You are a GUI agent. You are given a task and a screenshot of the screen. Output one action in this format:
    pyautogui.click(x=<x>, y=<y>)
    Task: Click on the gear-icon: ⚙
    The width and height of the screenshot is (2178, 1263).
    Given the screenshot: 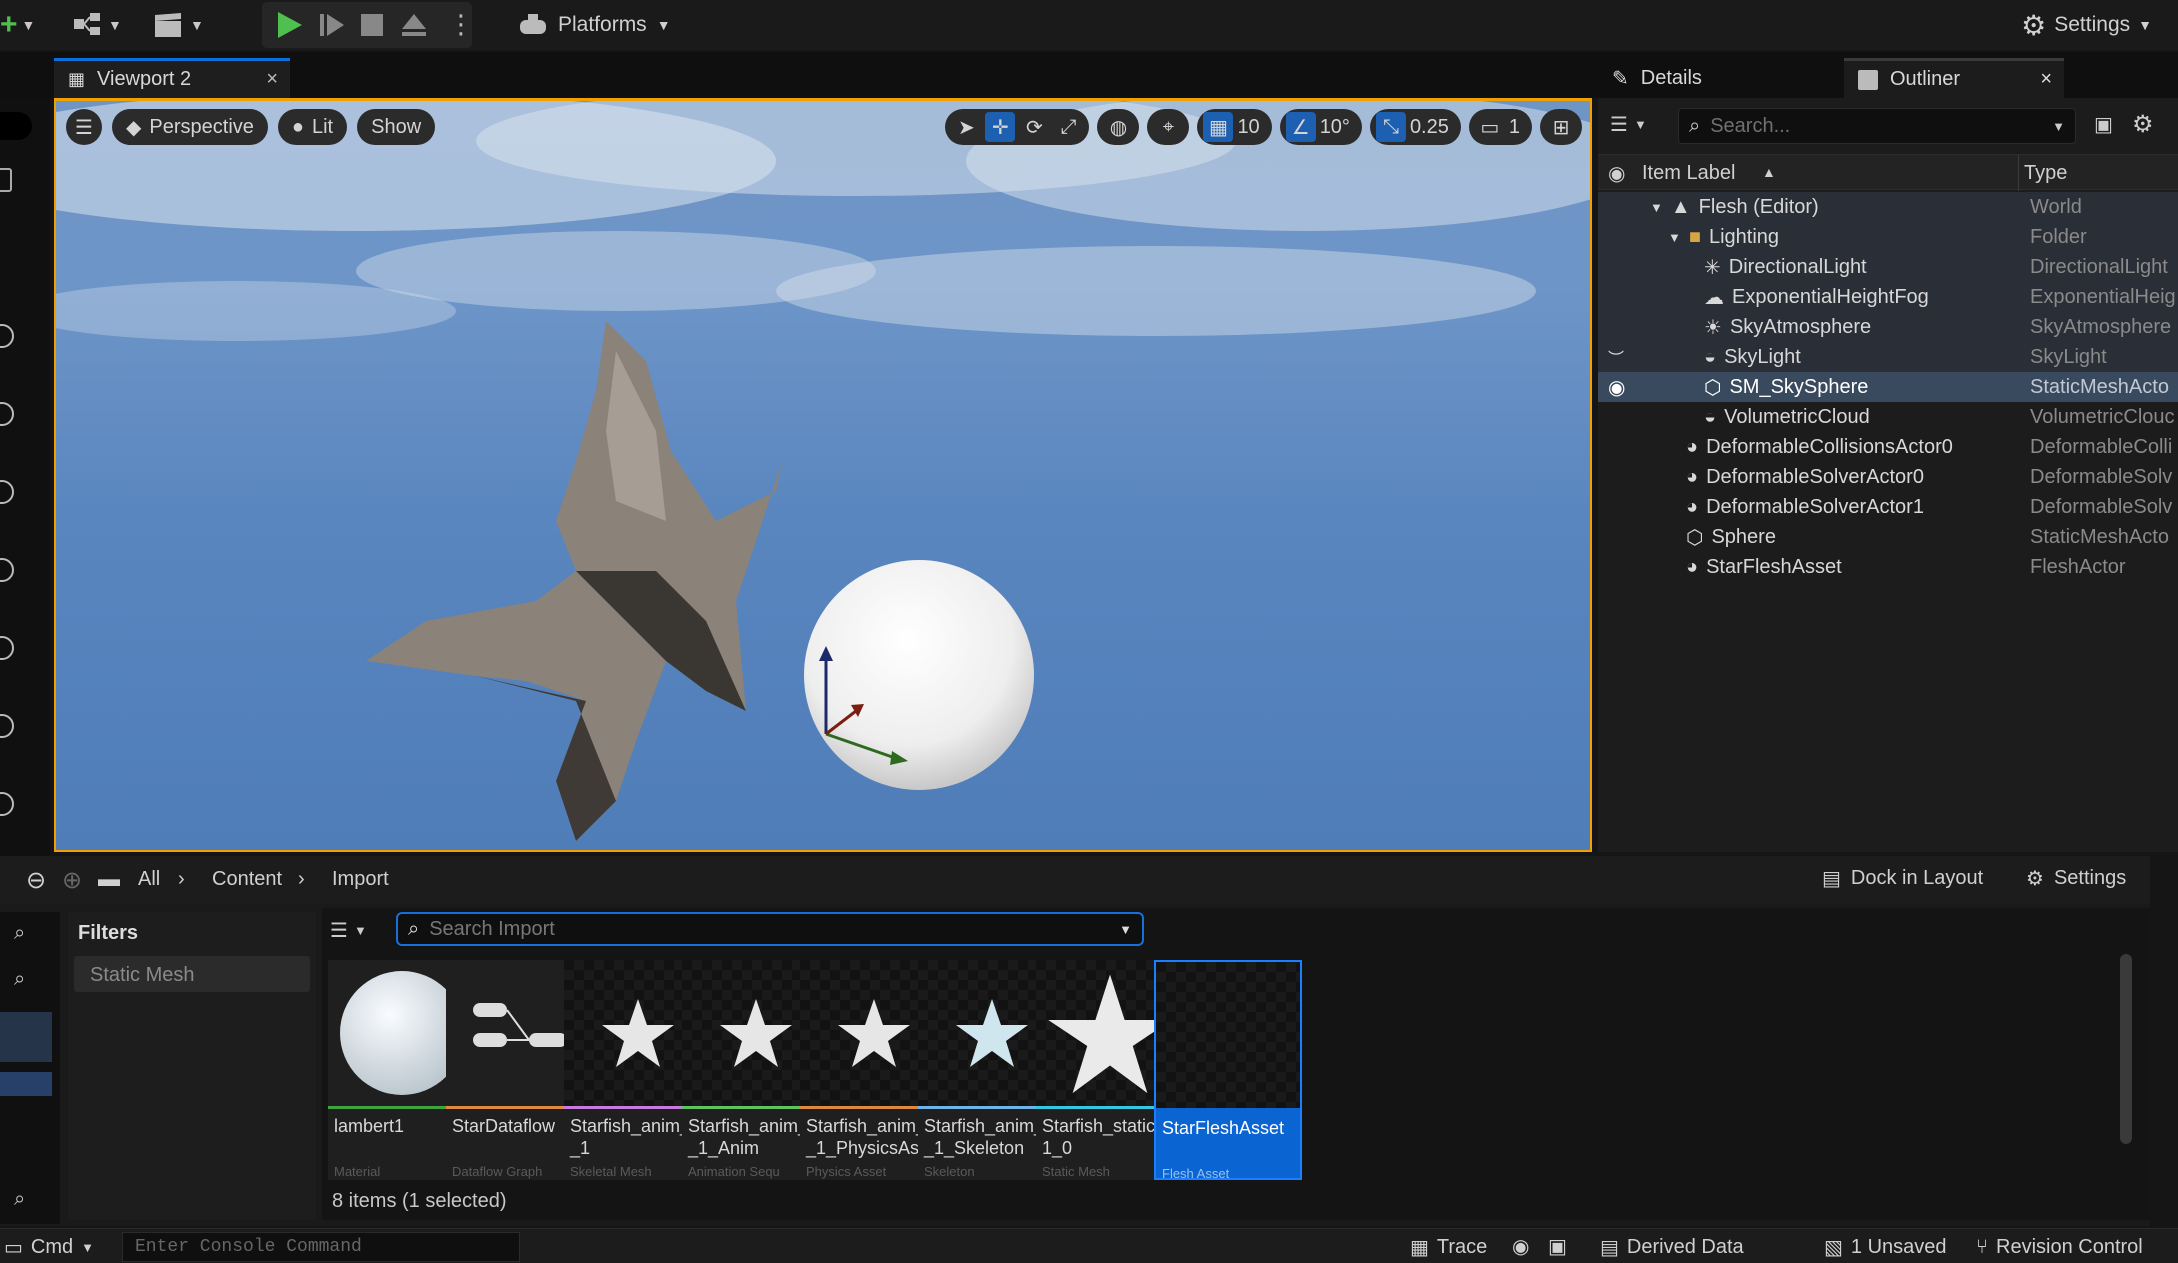 What is the action you would take?
    pyautogui.click(x=2143, y=124)
    